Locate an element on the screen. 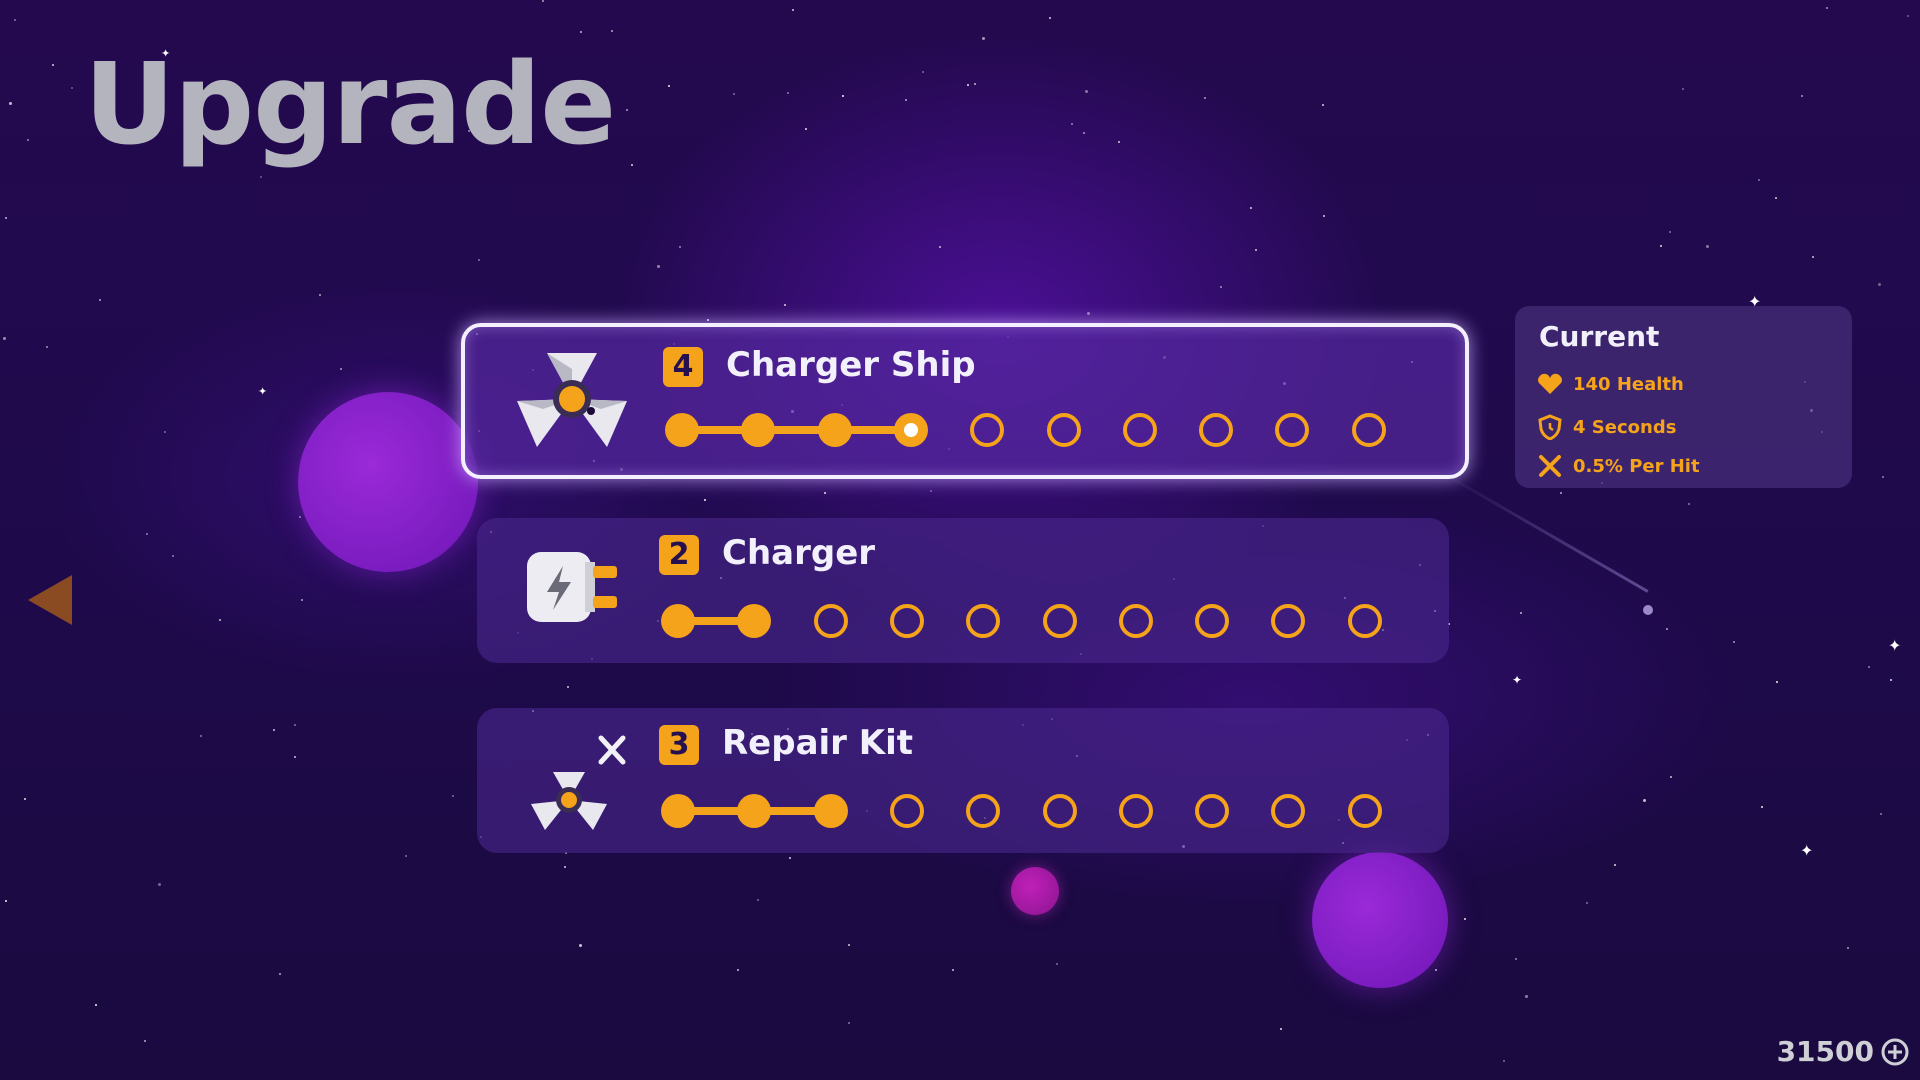 This screenshot has height=1080, width=1920. small-moon is located at coordinates (1035, 891).